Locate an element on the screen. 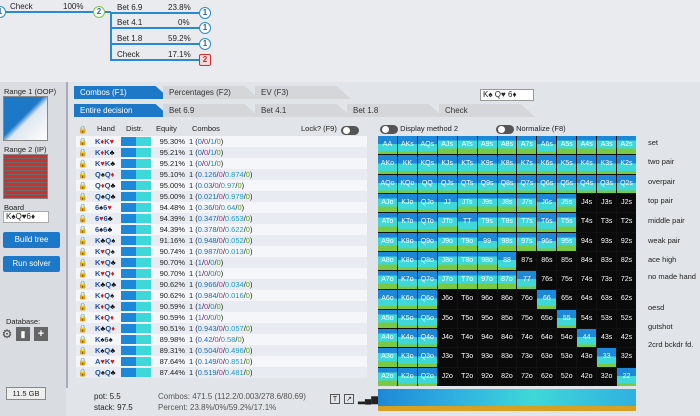  grid-cell: Q7s is located at coordinates (527, 183).